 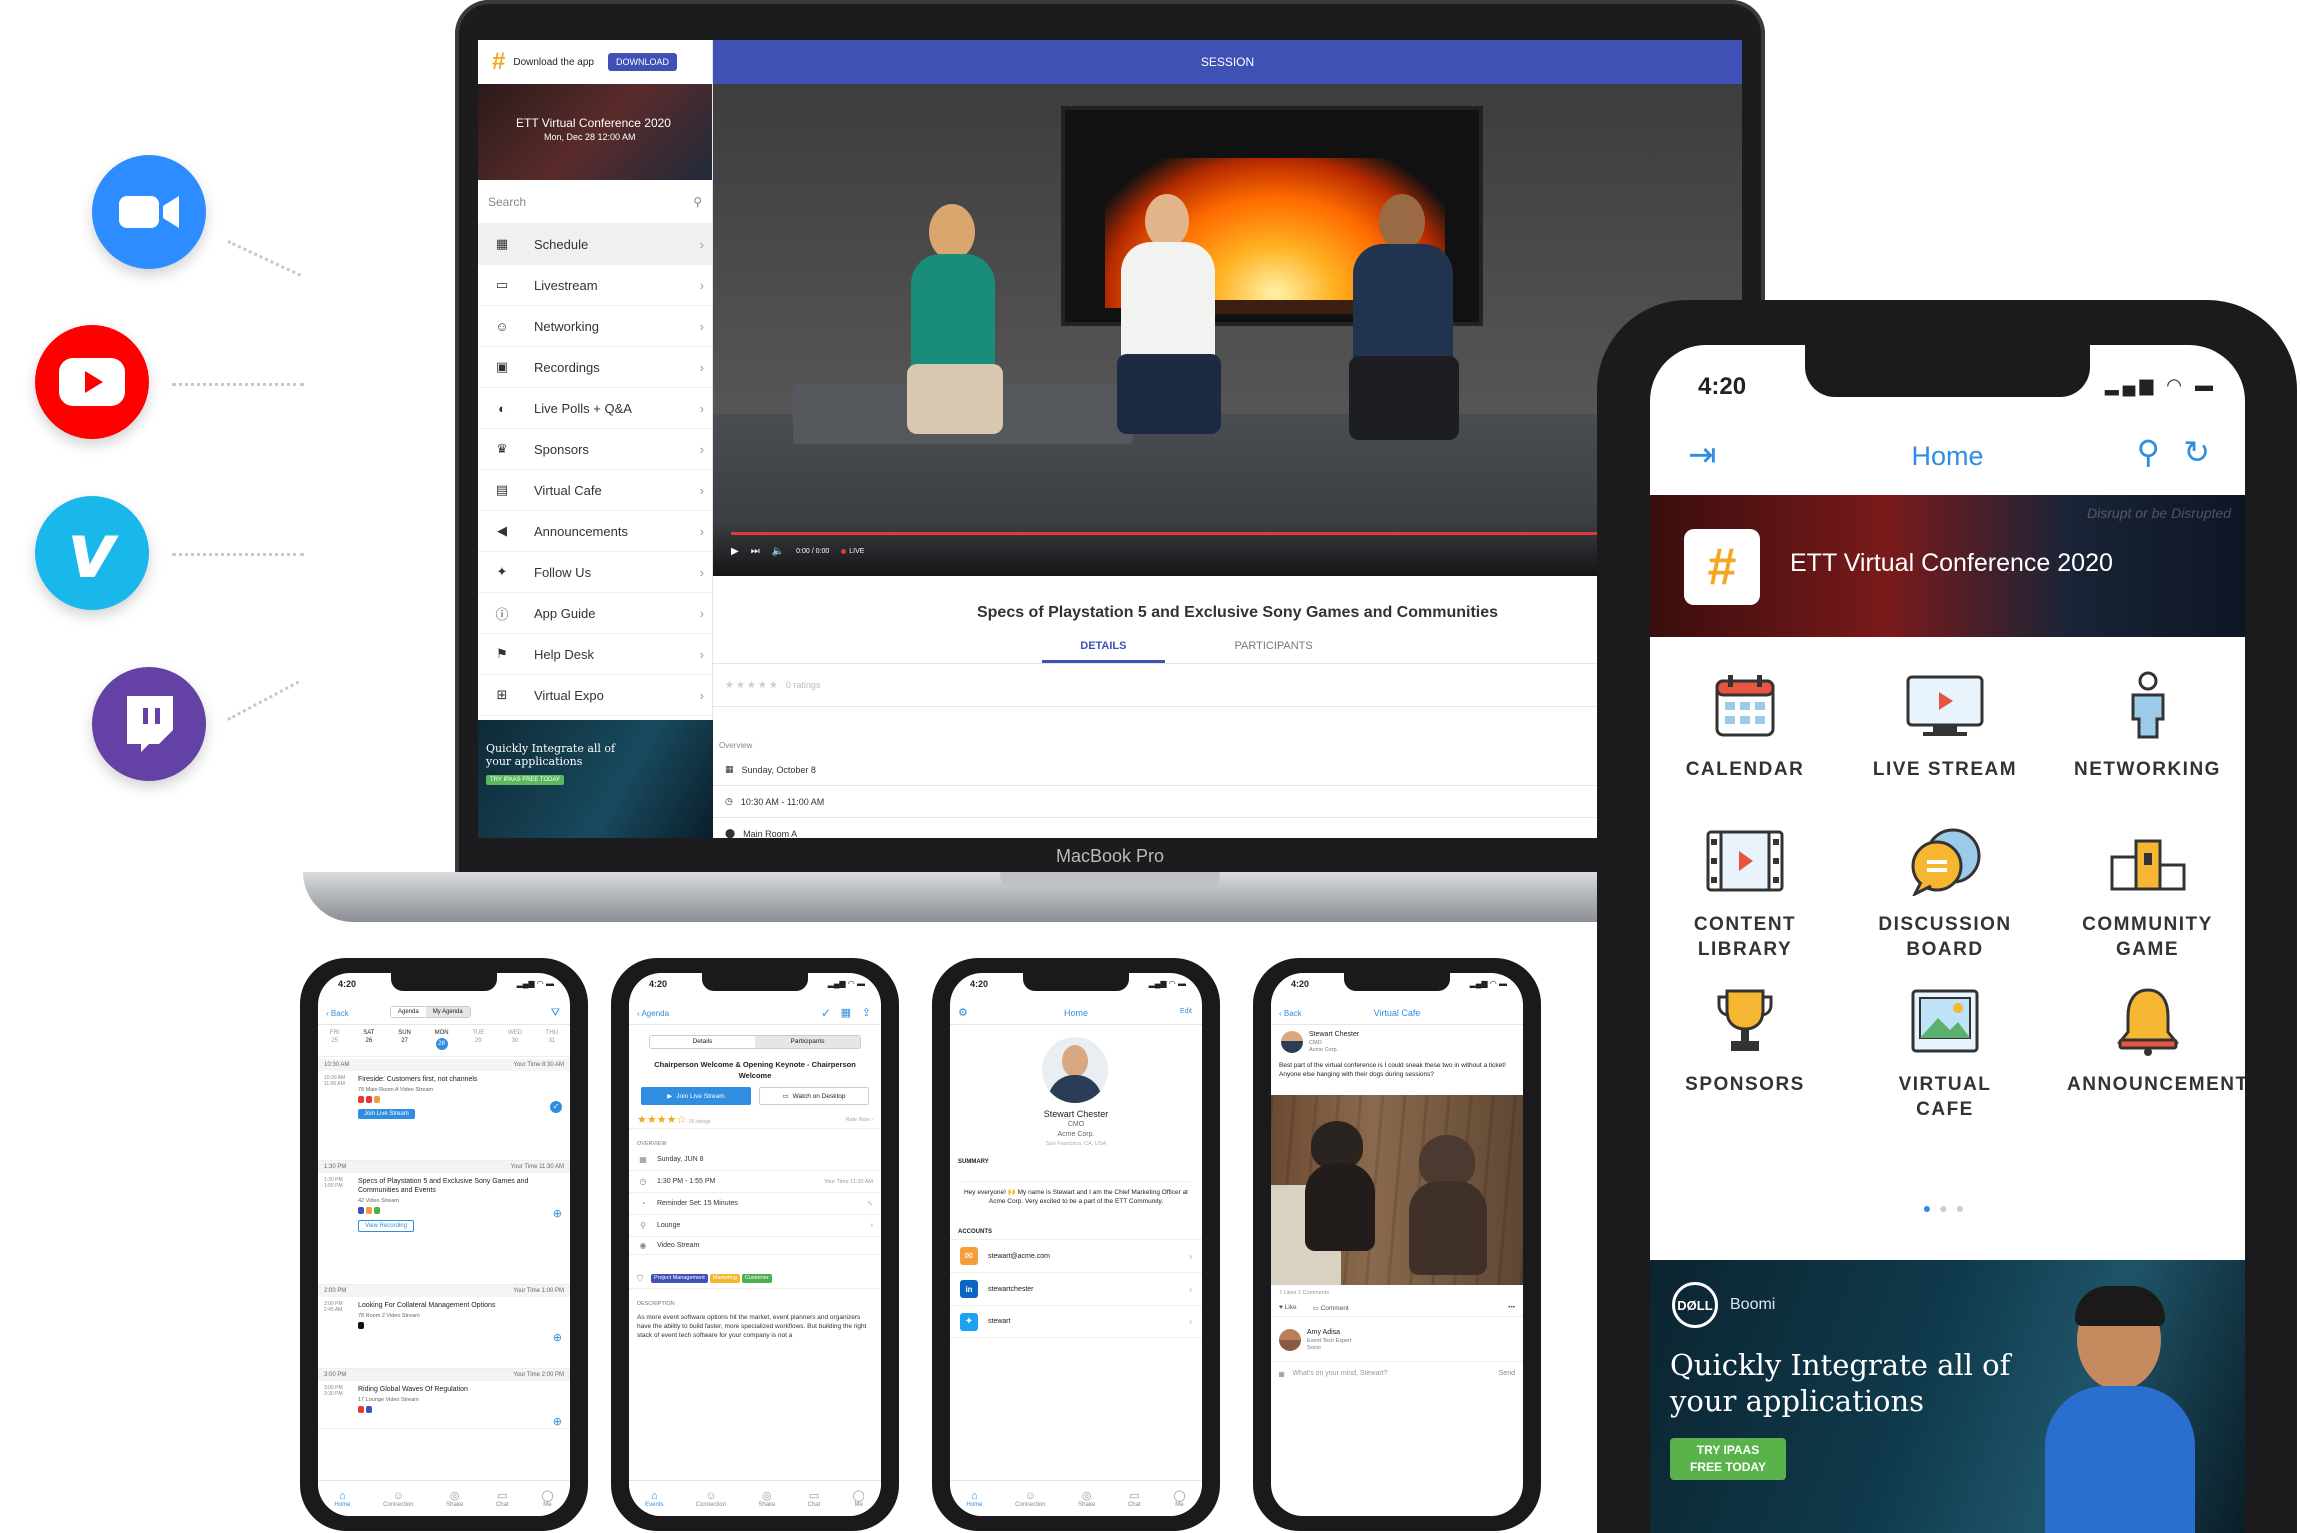 What do you see at coordinates (807, 1042) in the screenshot?
I see `seg-participants: Participants` at bounding box center [807, 1042].